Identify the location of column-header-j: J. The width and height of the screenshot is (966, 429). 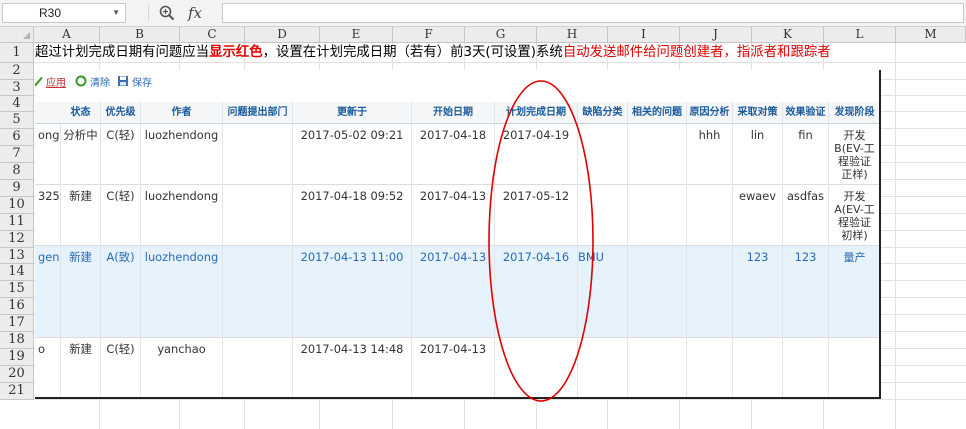
(716, 35).